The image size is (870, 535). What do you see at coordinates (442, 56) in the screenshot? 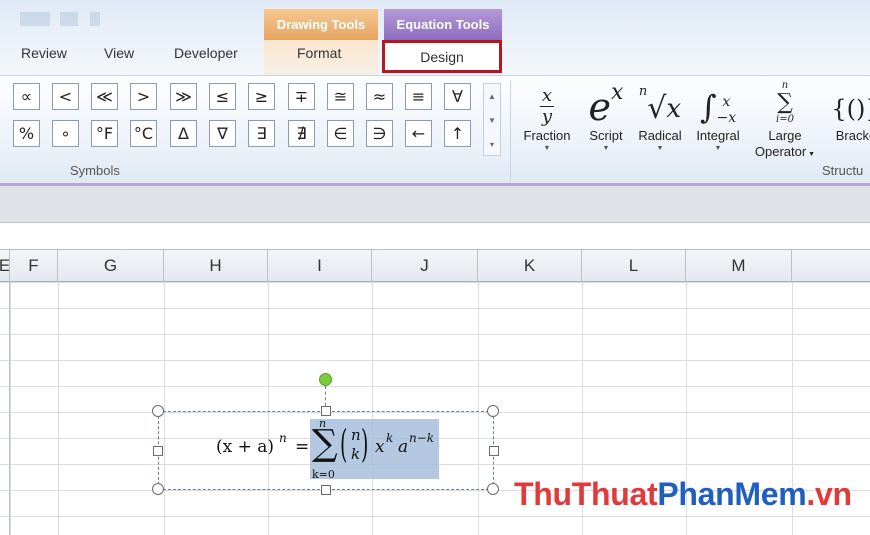
I see `tab-design: Design` at bounding box center [442, 56].